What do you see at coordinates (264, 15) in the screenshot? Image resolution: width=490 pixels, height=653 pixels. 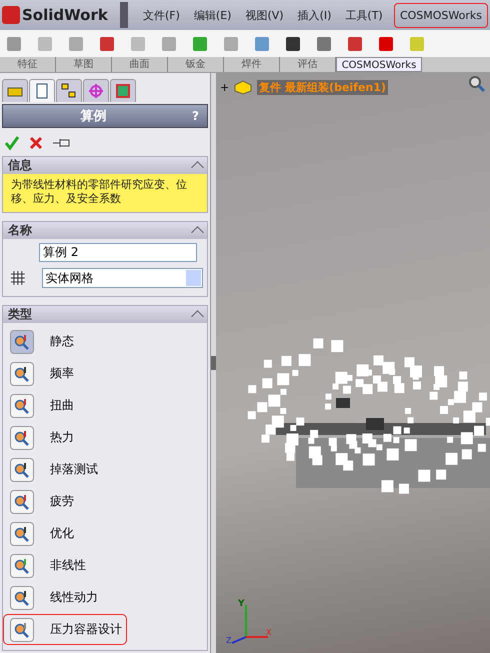 I see `menu-item: 视图(V)` at bounding box center [264, 15].